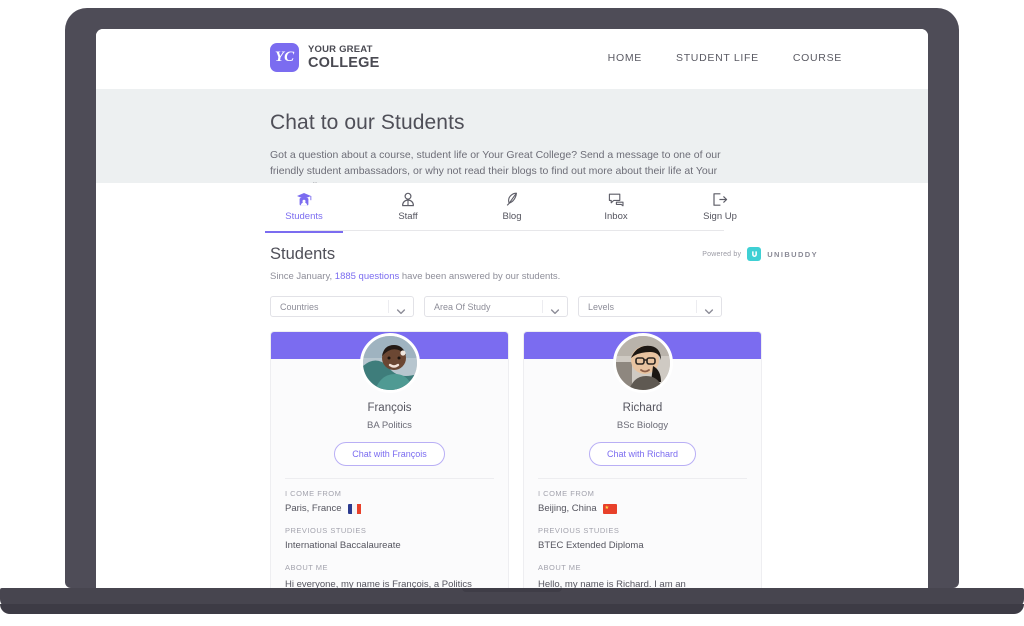  Describe the element at coordinates (591, 545) in the screenshot. I see `value-previous-studies: BTEC Extended Diploma` at that location.